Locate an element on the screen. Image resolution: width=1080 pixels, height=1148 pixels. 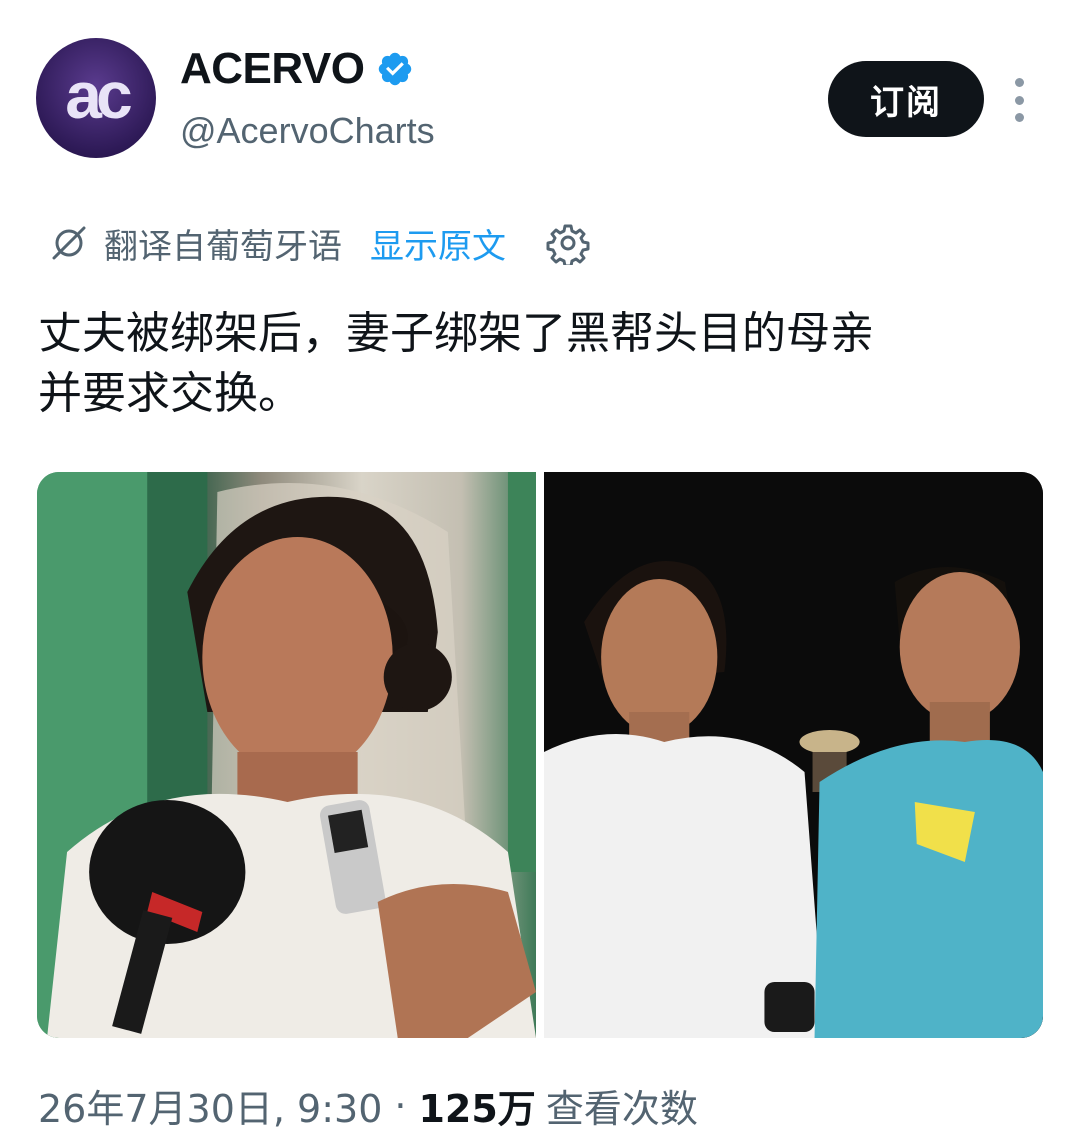
views-count: 125万 is located at coordinates (477, 1109).